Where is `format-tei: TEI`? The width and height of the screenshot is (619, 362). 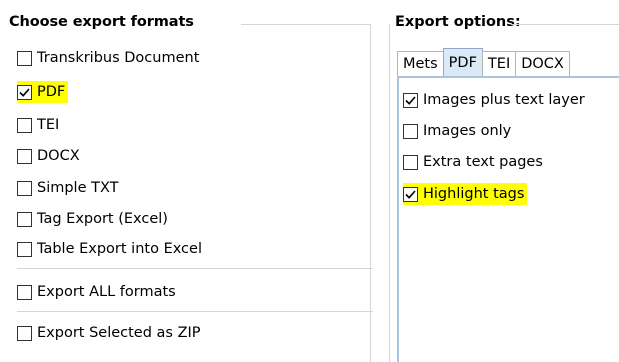 format-tei: TEI is located at coordinates (38, 125).